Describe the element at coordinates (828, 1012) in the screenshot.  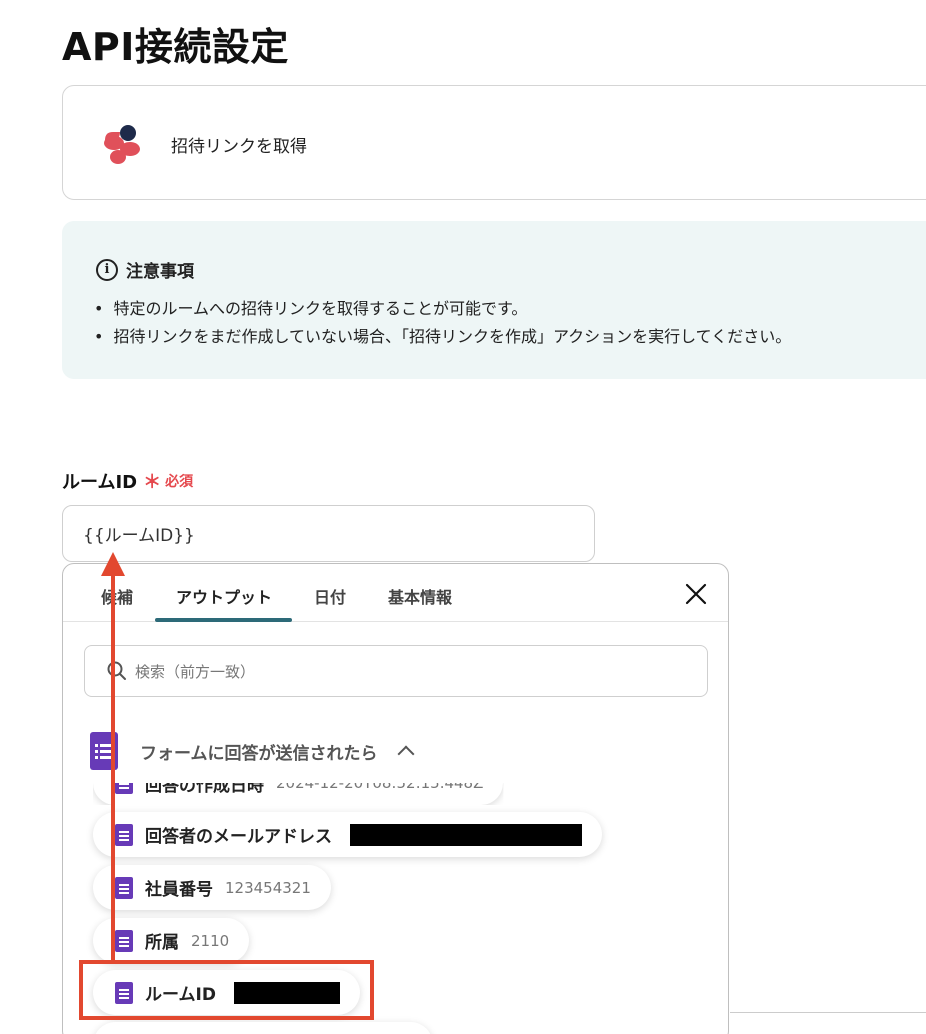
I see `divider` at that location.